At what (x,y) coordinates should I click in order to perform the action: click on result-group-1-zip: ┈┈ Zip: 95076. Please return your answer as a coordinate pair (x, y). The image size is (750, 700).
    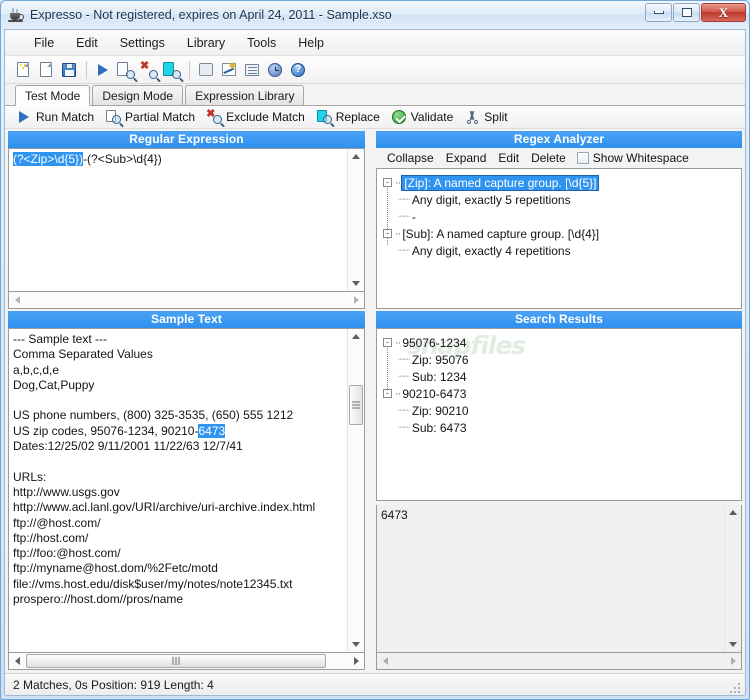
    Looking at the image, I should click on (560, 359).